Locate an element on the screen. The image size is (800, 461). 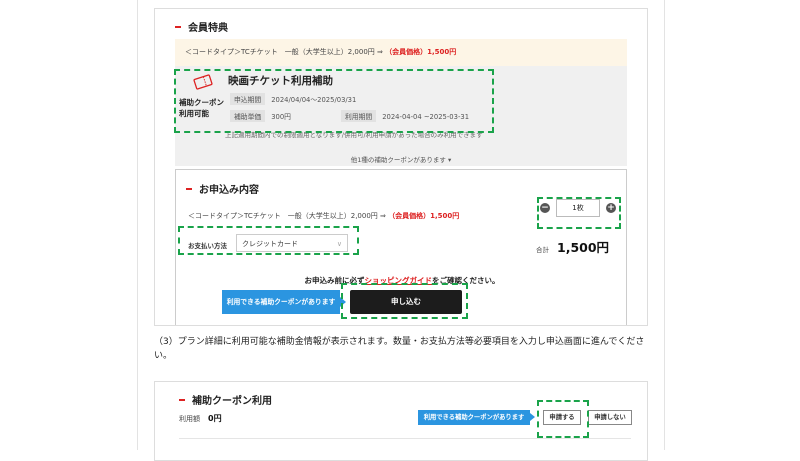
usage-amount-label: 利用額 is located at coordinates (189, 419).